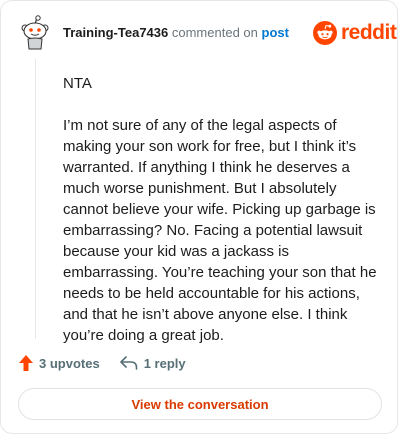 The width and height of the screenshot is (400, 436). I want to click on upvotes-count: 3 upvotes, so click(69, 363).